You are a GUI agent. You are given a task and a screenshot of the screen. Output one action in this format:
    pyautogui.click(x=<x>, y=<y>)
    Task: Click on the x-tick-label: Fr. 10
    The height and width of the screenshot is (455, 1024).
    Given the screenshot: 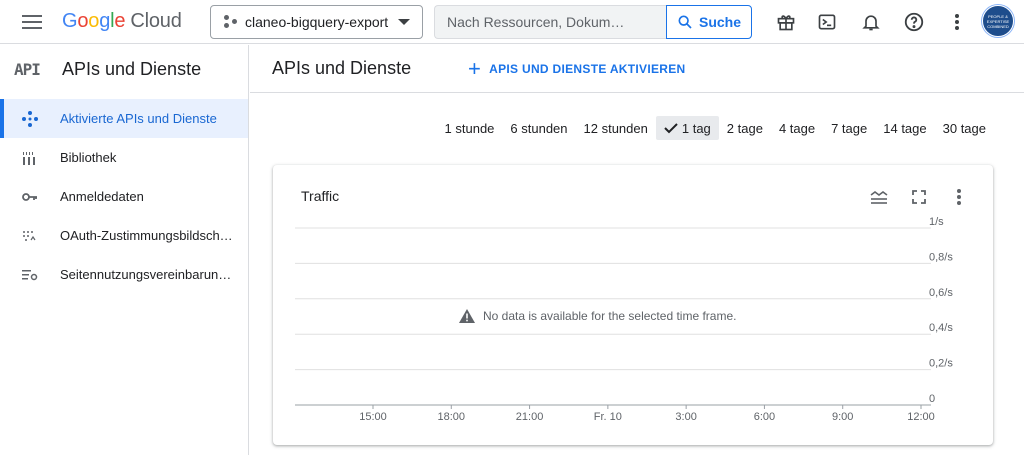 What is the action you would take?
    pyautogui.click(x=608, y=417)
    